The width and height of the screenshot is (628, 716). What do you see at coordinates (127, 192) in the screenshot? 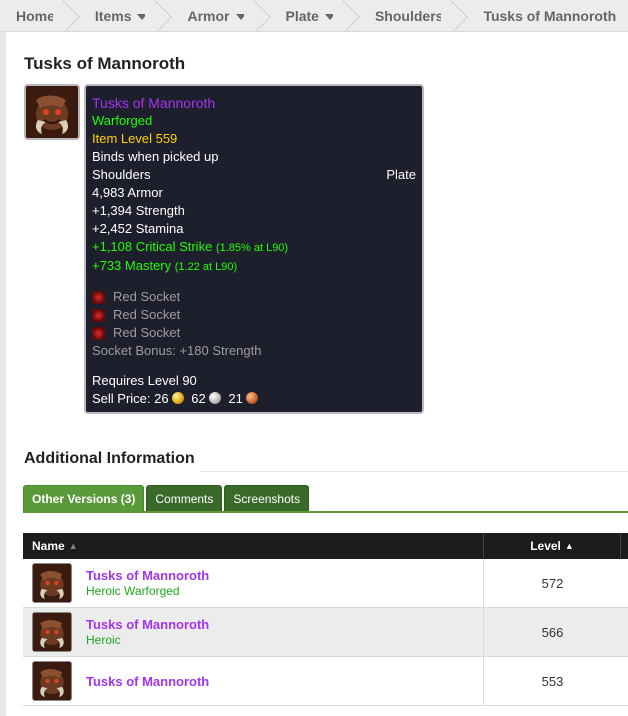
I see `item-armor: 4,983 Armor` at bounding box center [127, 192].